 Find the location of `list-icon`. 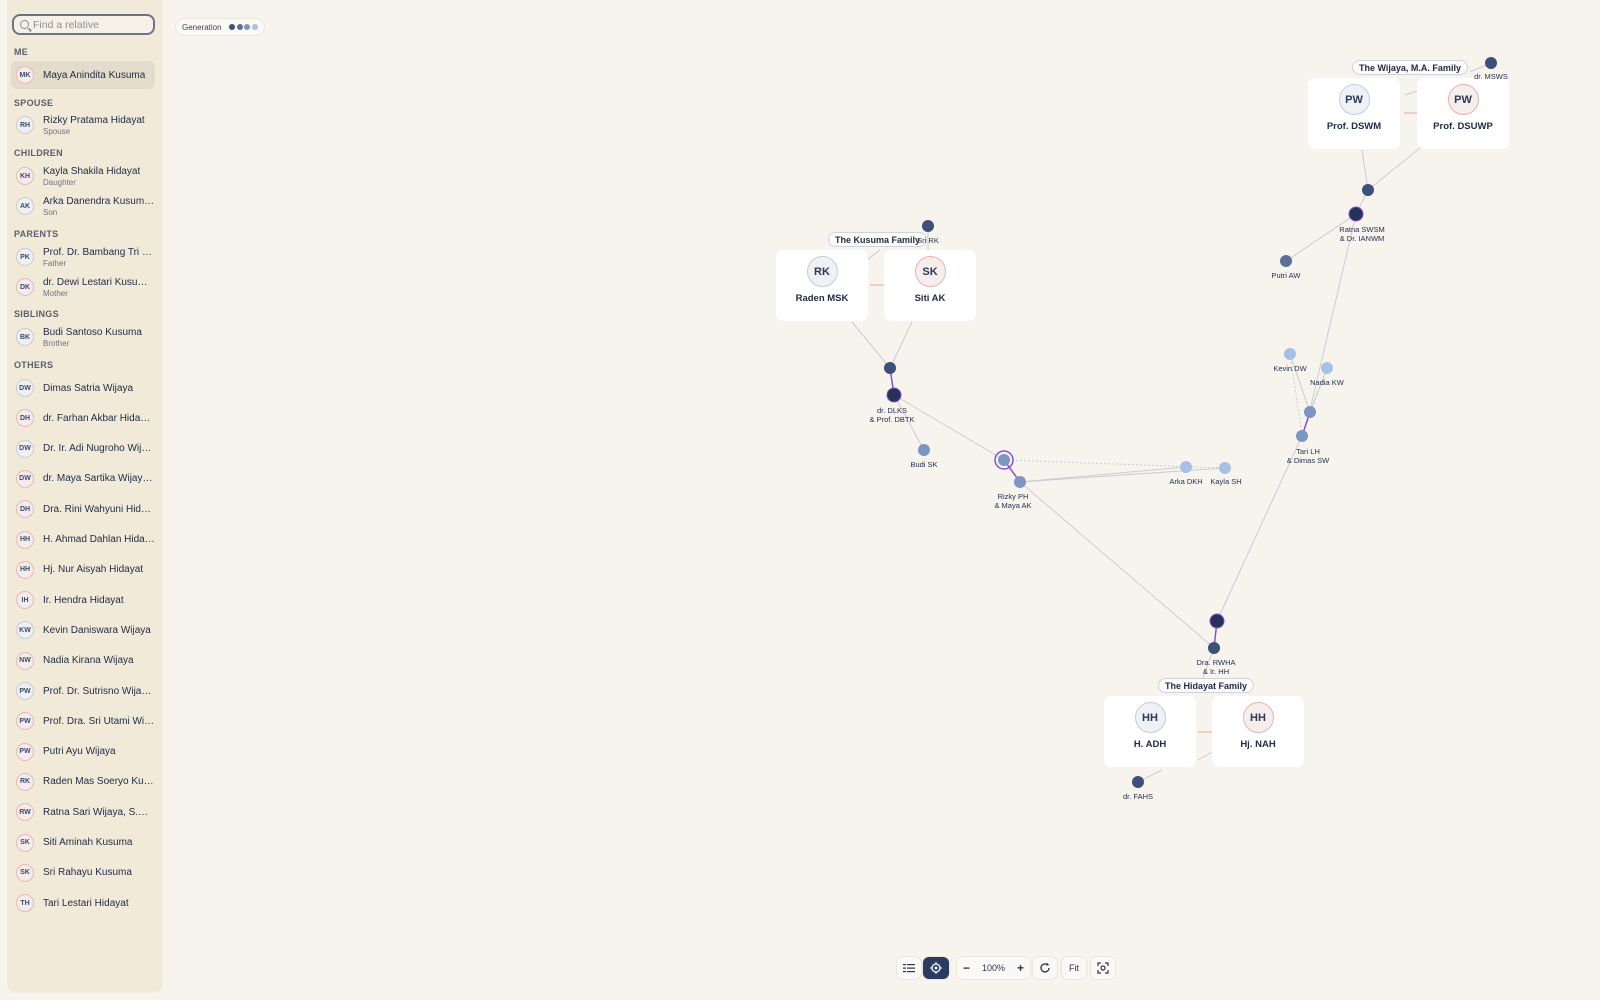

list-icon is located at coordinates (909, 968).